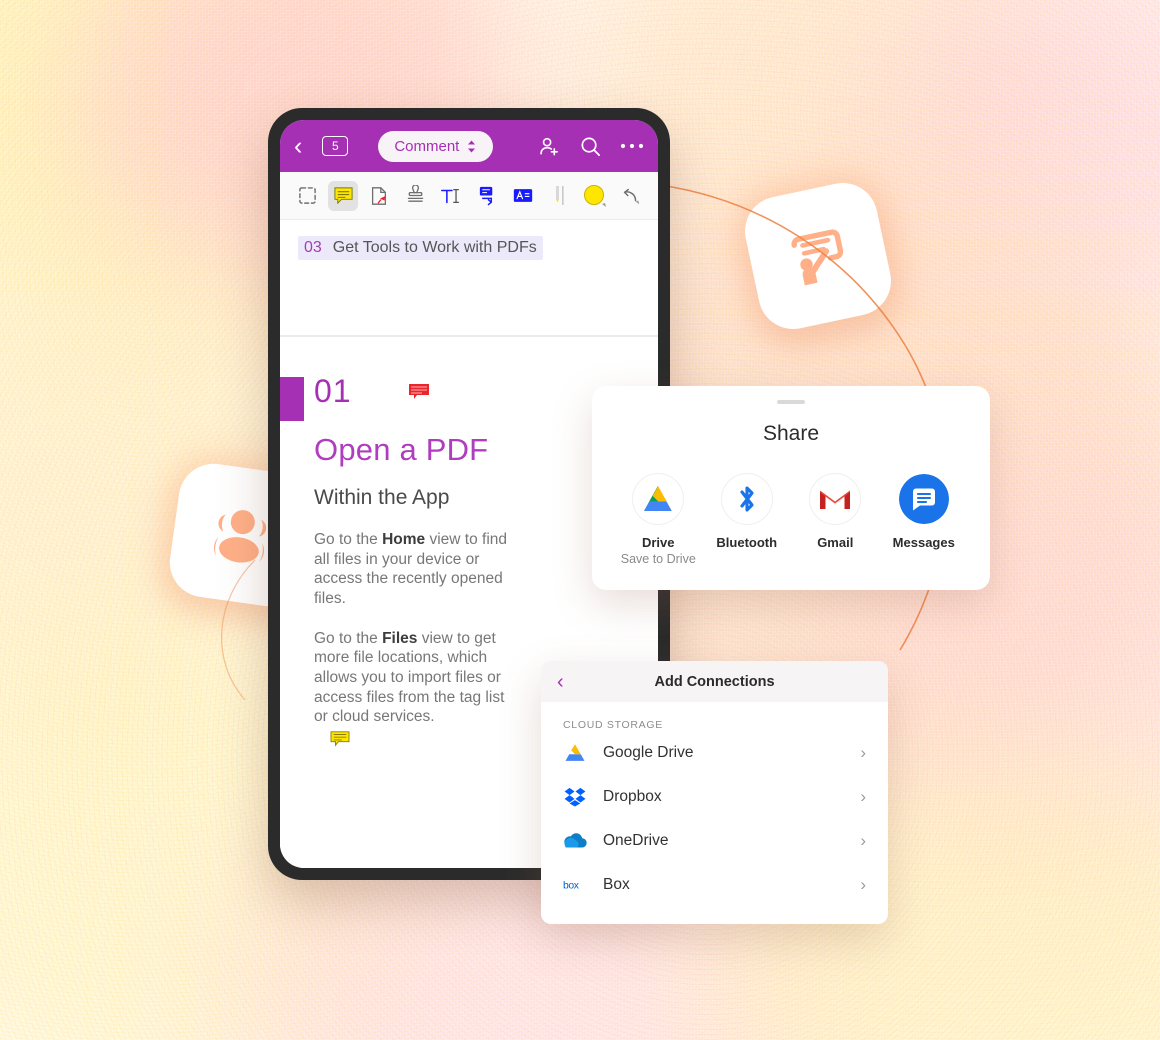 This screenshot has width=1160, height=1040. I want to click on person-add-icon, so click(549, 146).